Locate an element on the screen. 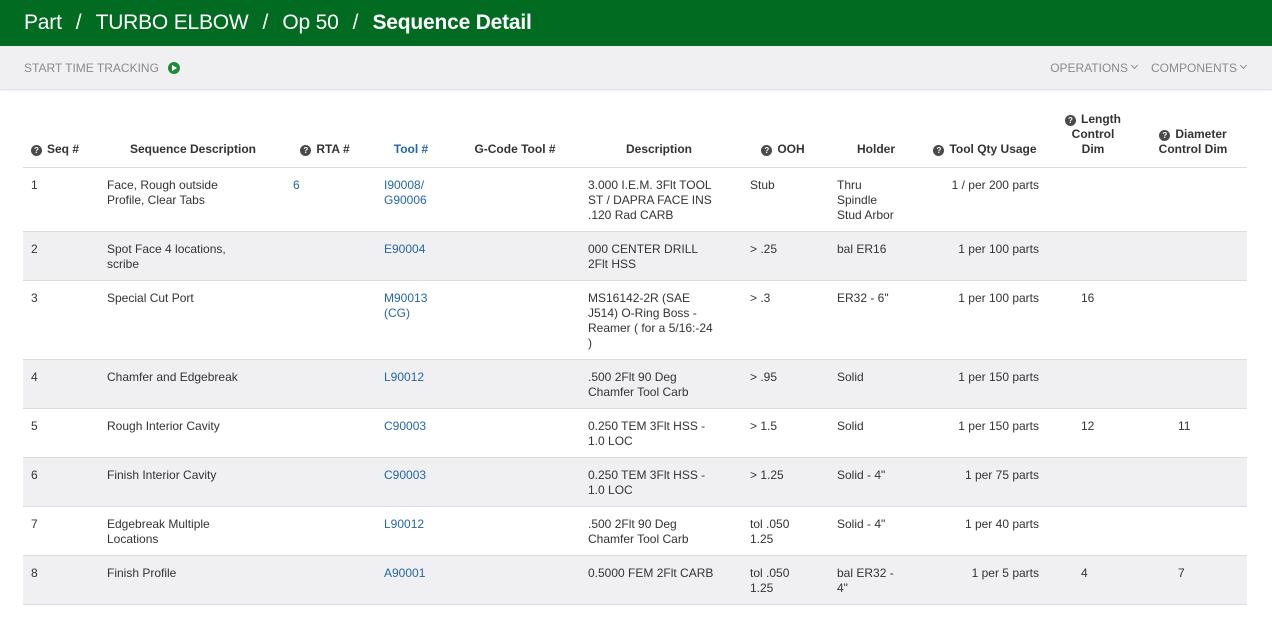 This screenshot has width=1272, height=644. operations-label: OPERATIONS is located at coordinates (1089, 67).